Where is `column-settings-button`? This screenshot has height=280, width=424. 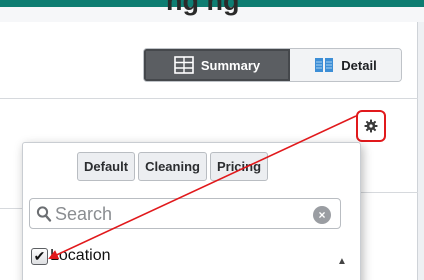
column-settings-button is located at coordinates (371, 126).